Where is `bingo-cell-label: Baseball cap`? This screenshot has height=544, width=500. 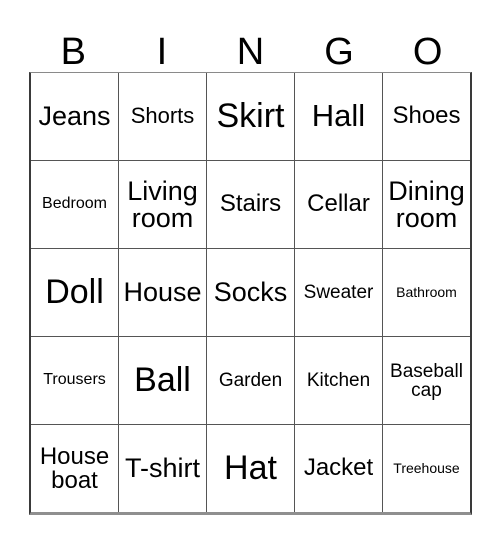 bingo-cell-label: Baseball cap is located at coordinates (426, 380).